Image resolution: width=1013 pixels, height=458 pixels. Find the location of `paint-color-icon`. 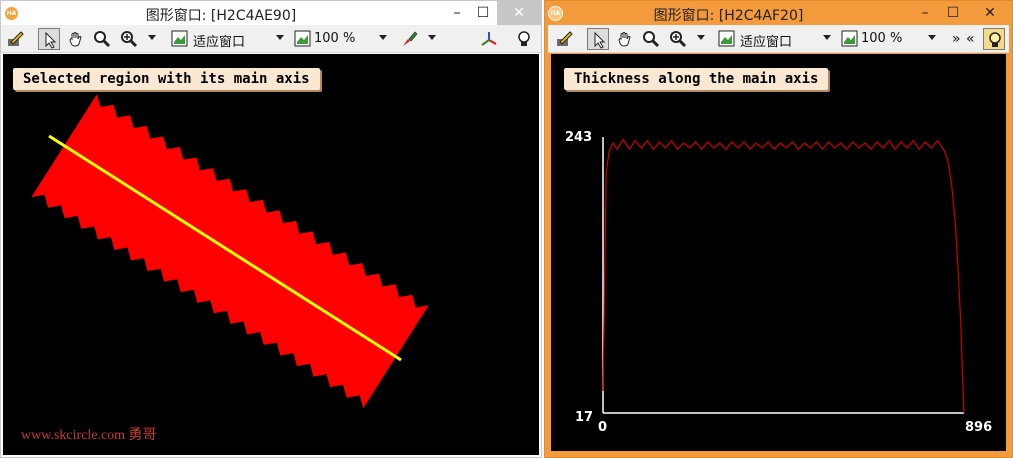

paint-color-icon is located at coordinates (410, 39).